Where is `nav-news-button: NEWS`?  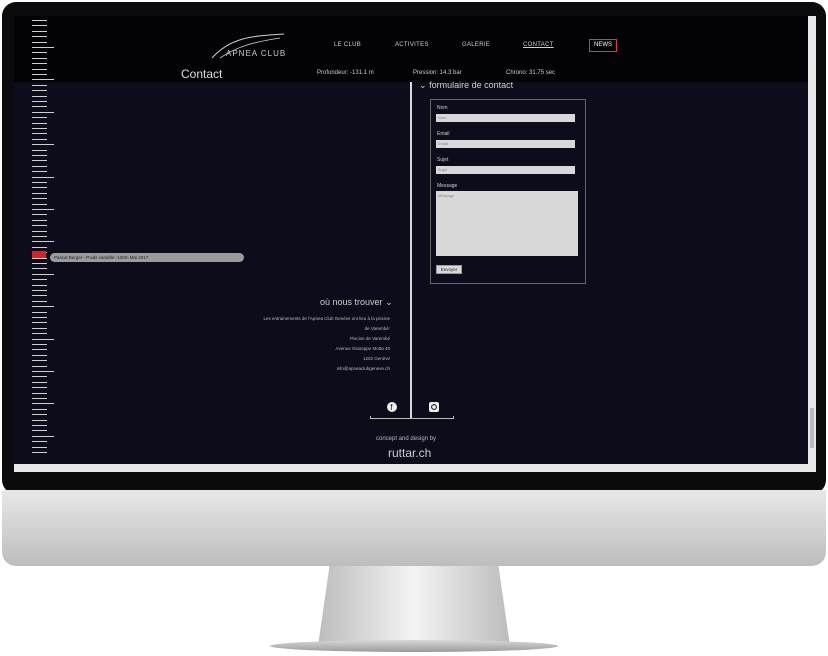
nav-news-button: NEWS is located at coordinates (603, 45).